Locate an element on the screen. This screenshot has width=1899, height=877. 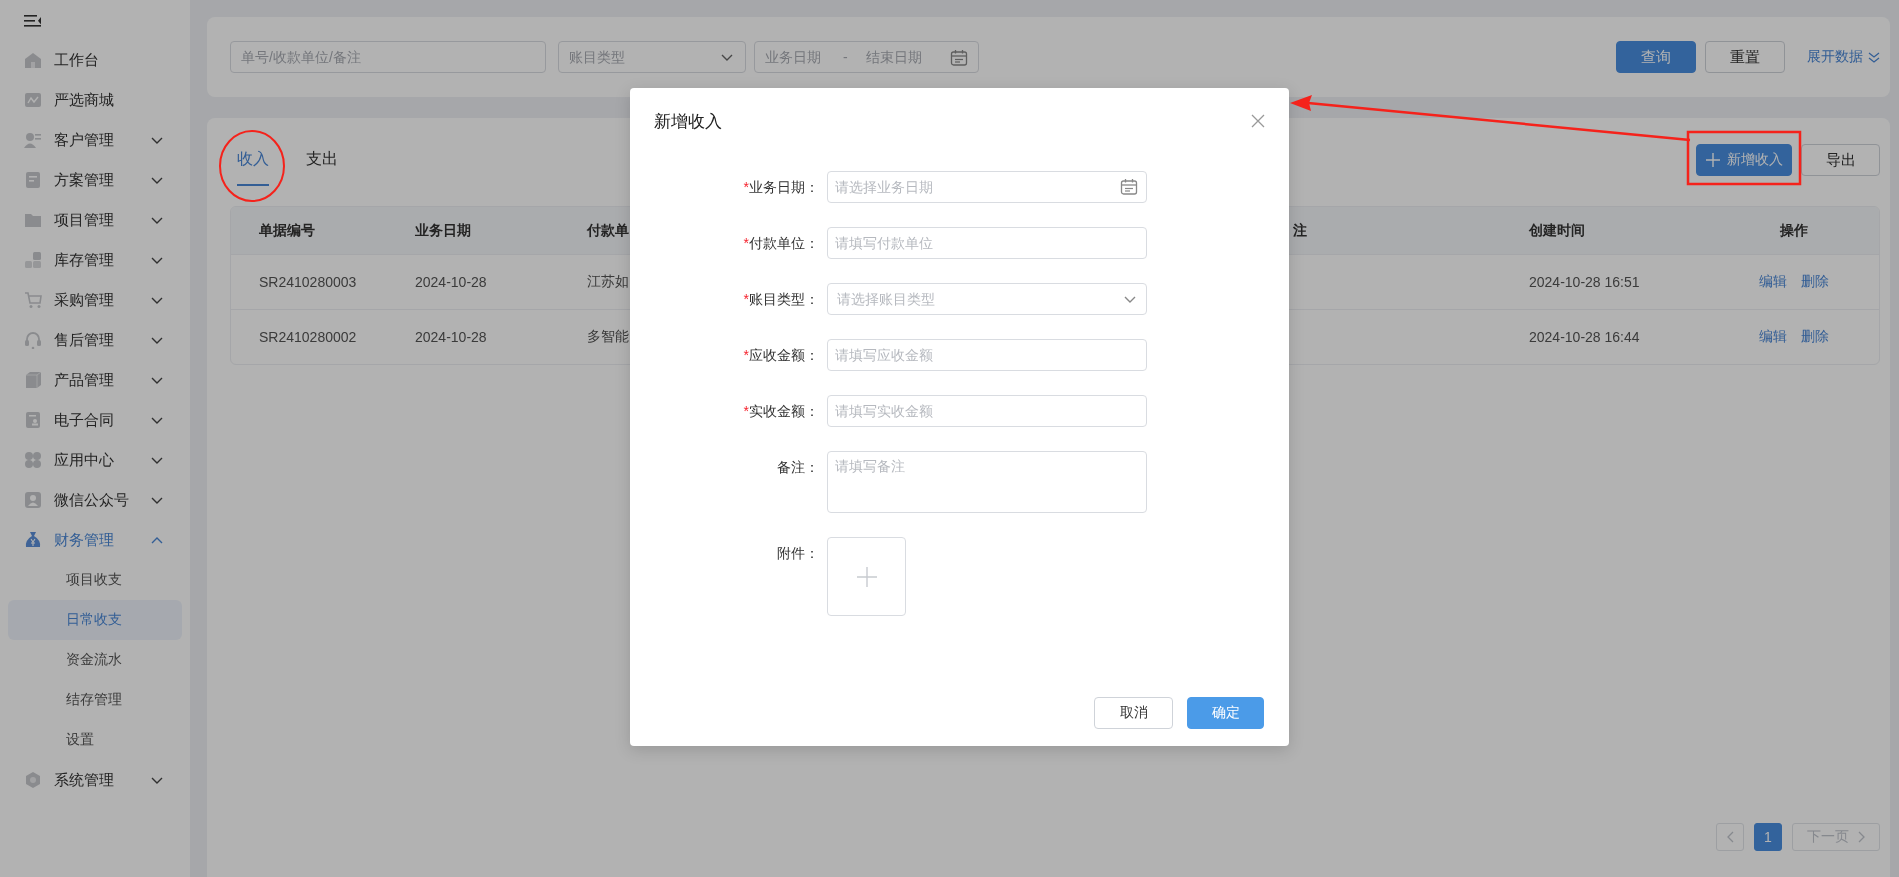
page-button: 1 is located at coordinates (1768, 837).